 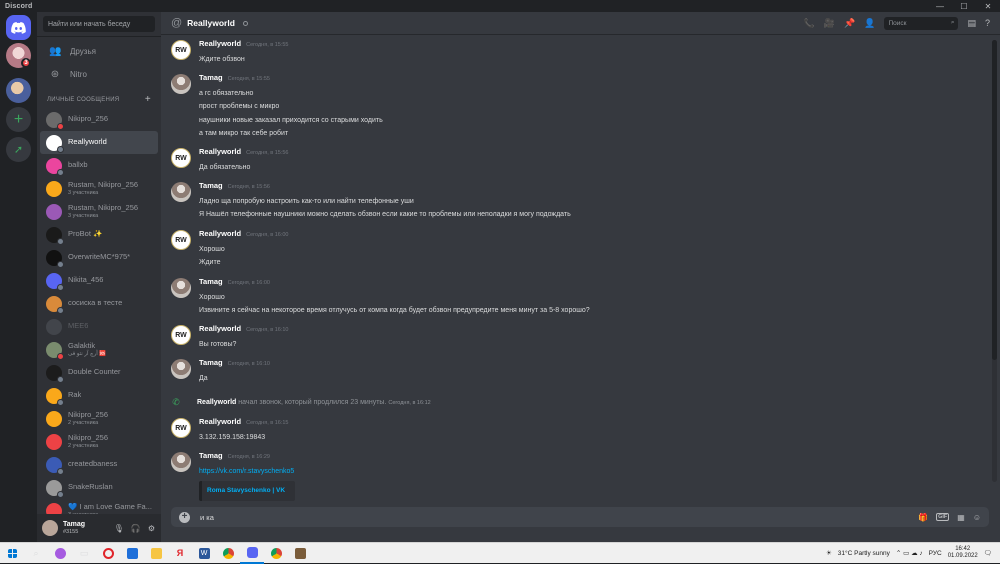 I want to click on windows-start-icon, so click(x=12, y=553).